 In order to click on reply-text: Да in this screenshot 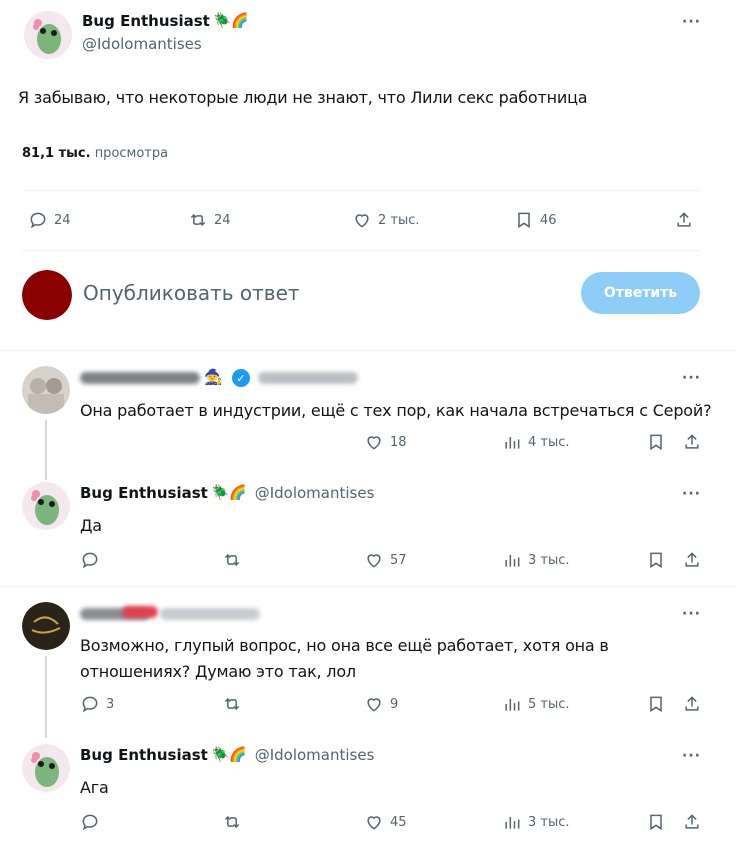, I will do `click(91, 525)`.